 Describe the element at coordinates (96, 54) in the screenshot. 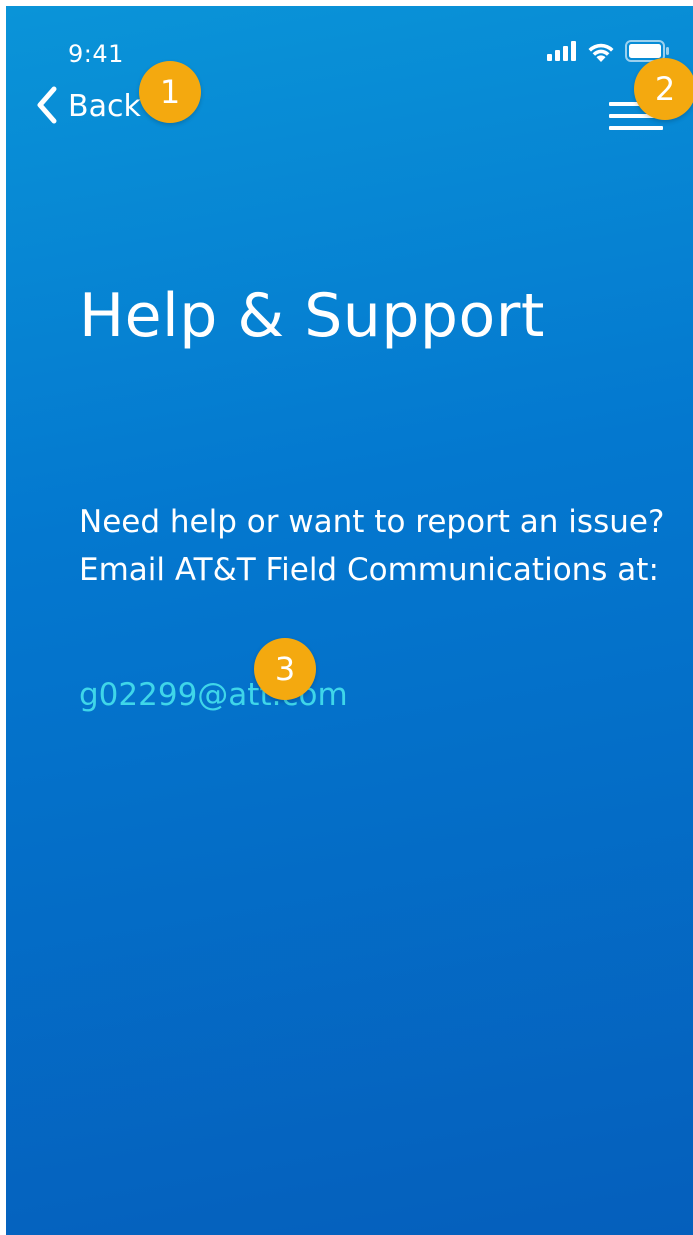

I see `status-time: 9:41` at that location.